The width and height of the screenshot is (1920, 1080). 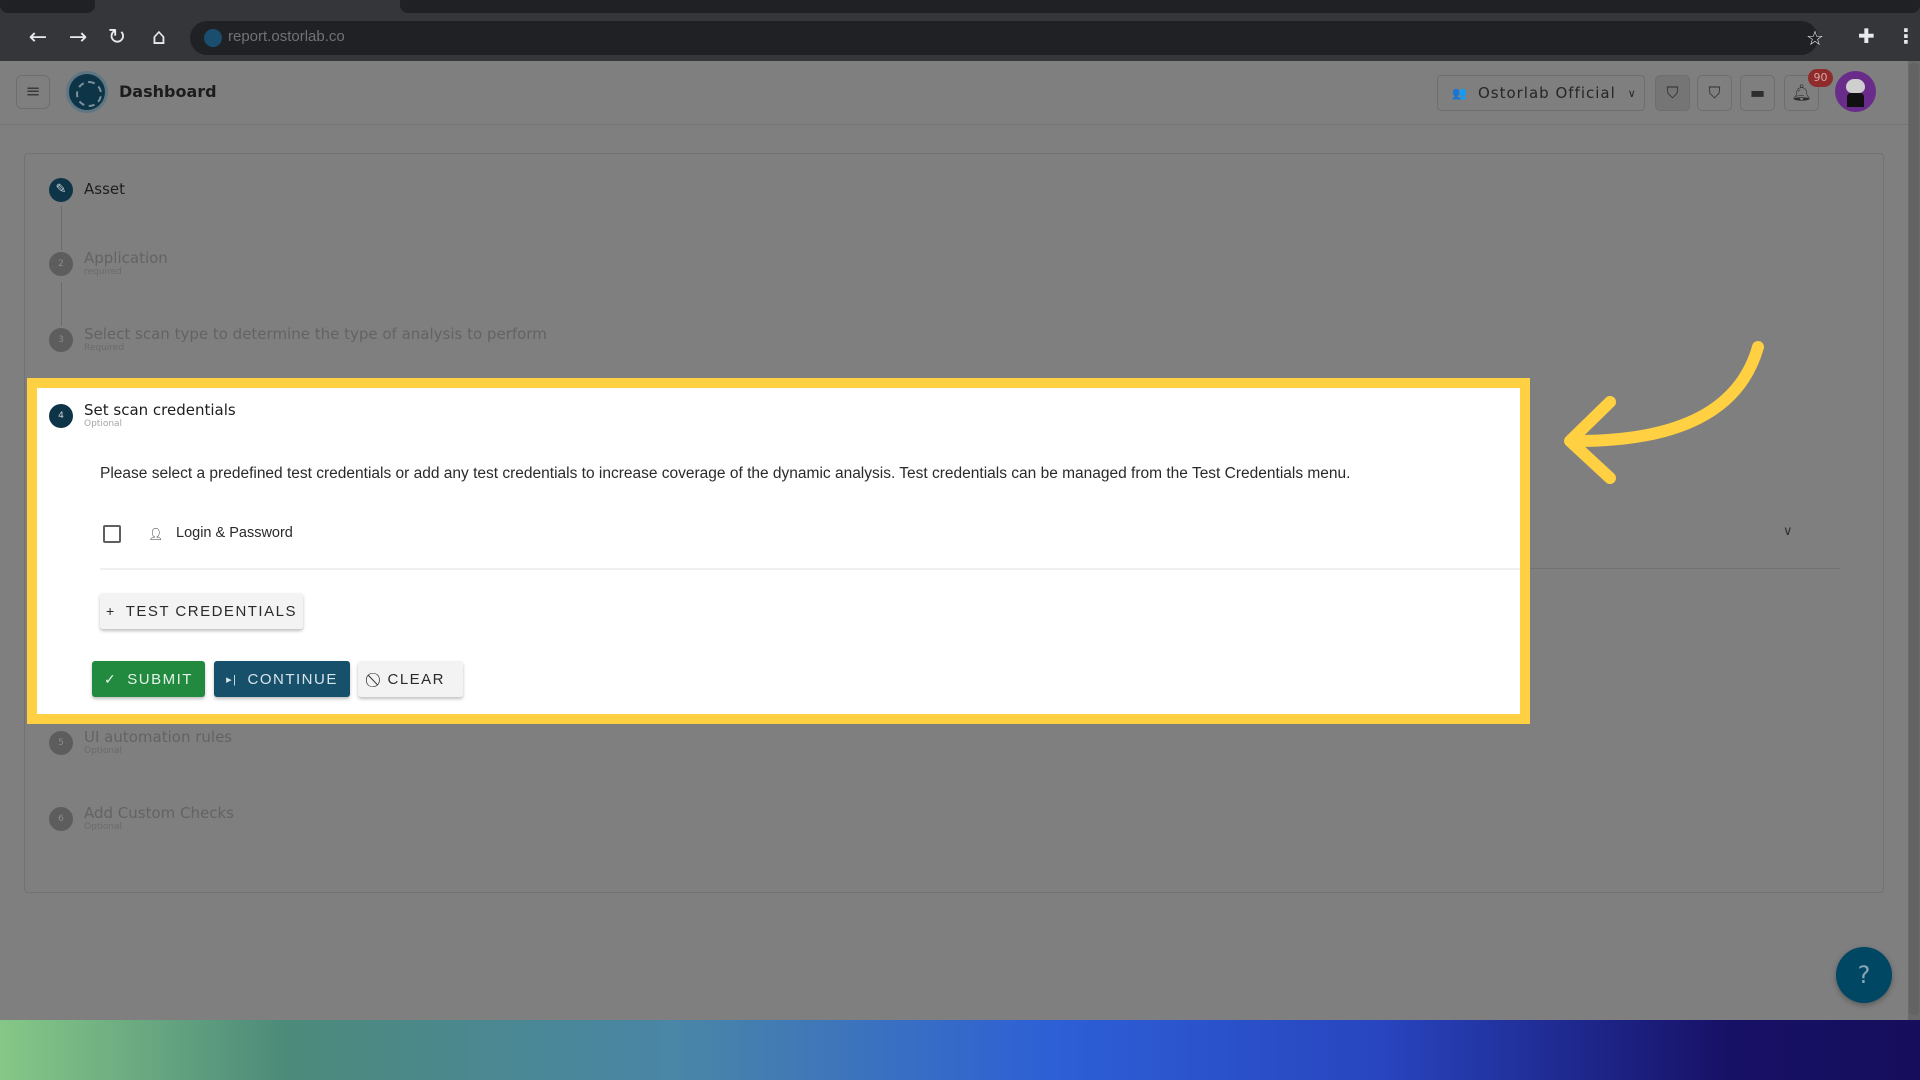 I want to click on credential-label: Login & Password, so click(x=234, y=533).